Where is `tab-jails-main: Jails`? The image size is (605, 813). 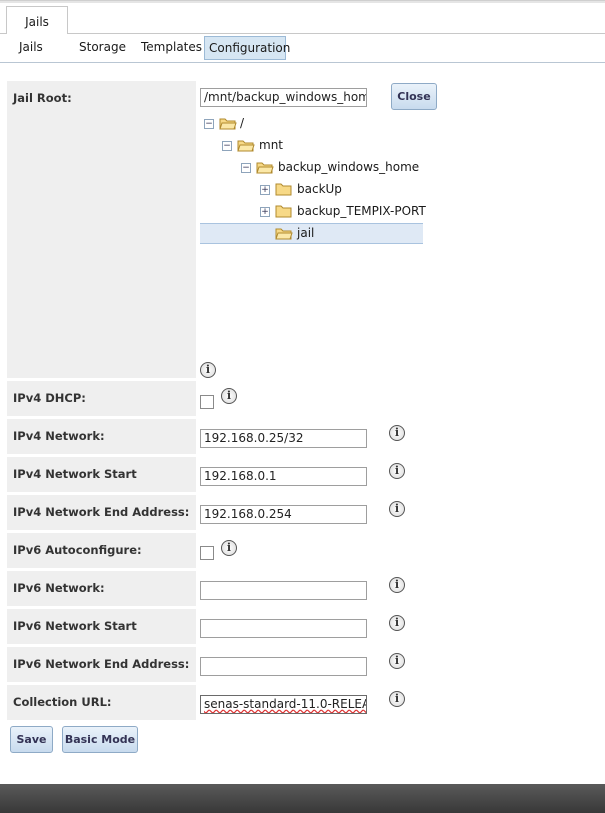 tab-jails-main: Jails is located at coordinates (37, 20).